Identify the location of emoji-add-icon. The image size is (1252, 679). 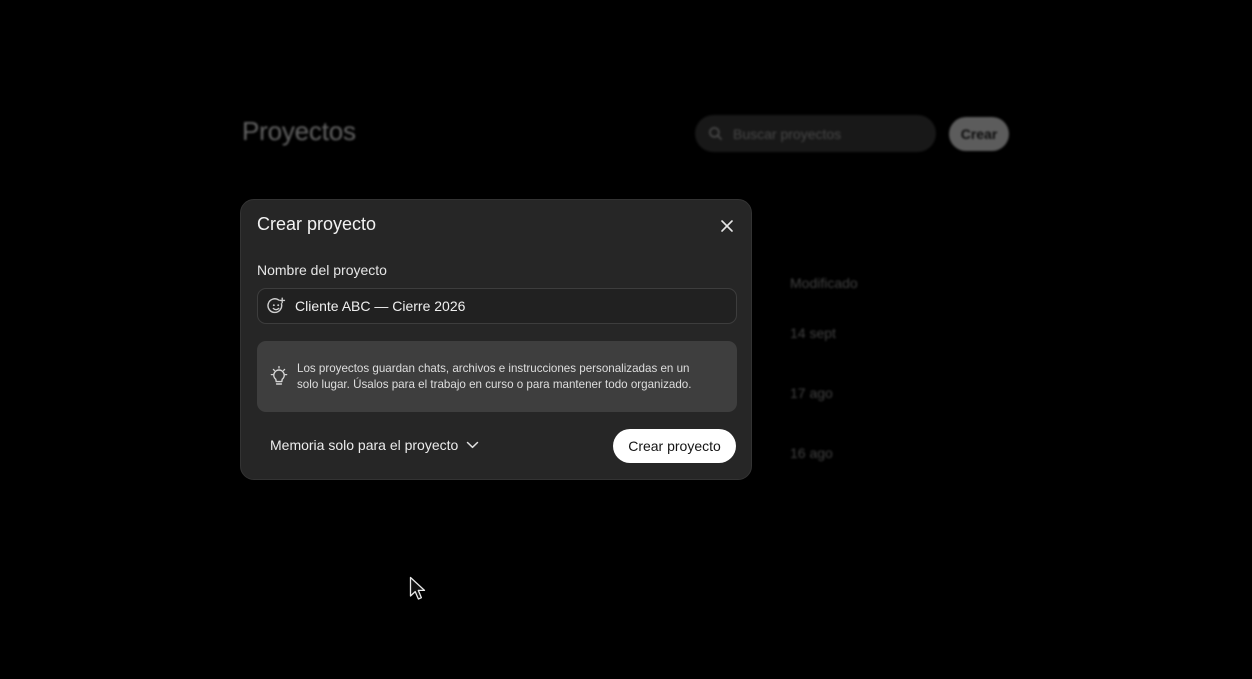
(276, 306).